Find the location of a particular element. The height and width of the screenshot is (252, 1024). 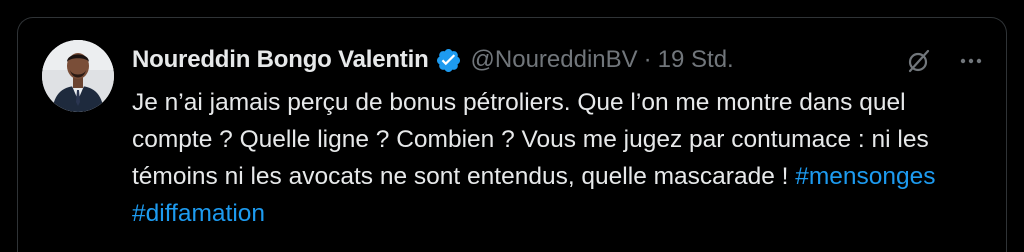

hashtag-link: #diffamation is located at coordinates (198, 213).